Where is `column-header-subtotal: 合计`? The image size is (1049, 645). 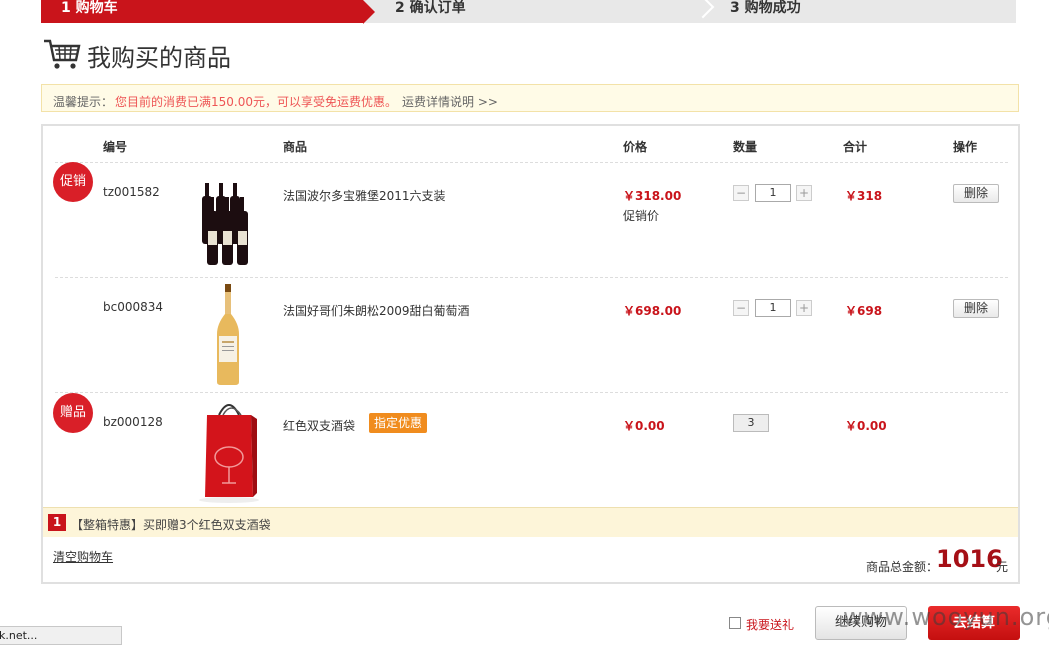
column-header-subtotal: 合计 is located at coordinates (855, 147).